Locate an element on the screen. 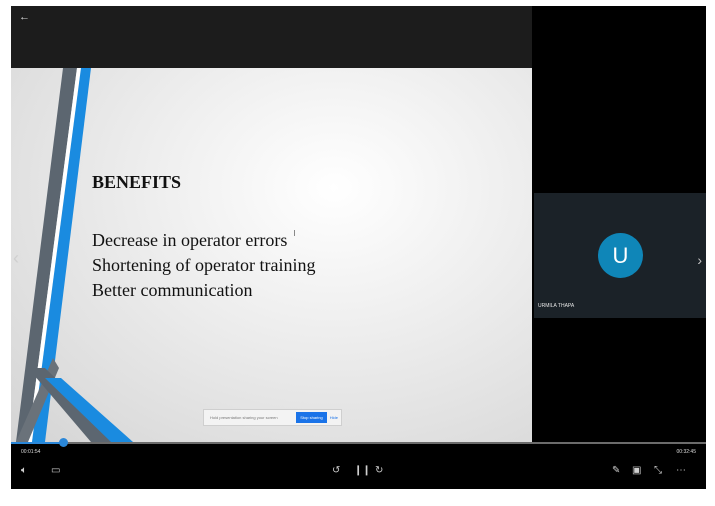  avatar: U is located at coordinates (620, 255).